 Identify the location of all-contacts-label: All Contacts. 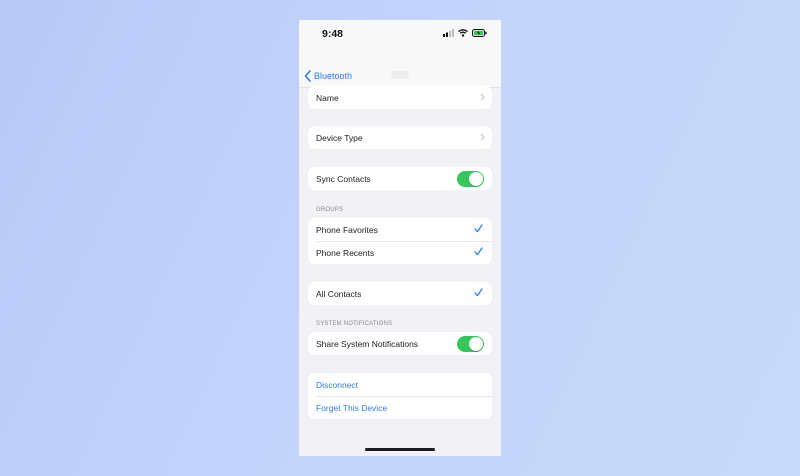
(339, 293).